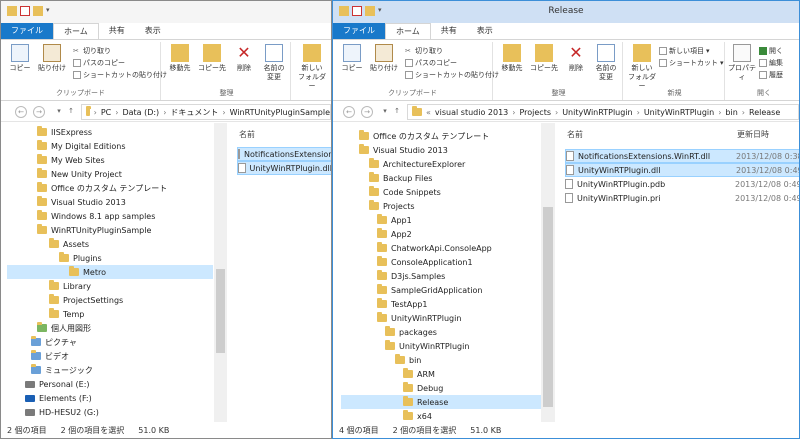  Describe the element at coordinates (684, 51) in the screenshot. I see `new-item-button: 新しい項目 ▾` at that location.